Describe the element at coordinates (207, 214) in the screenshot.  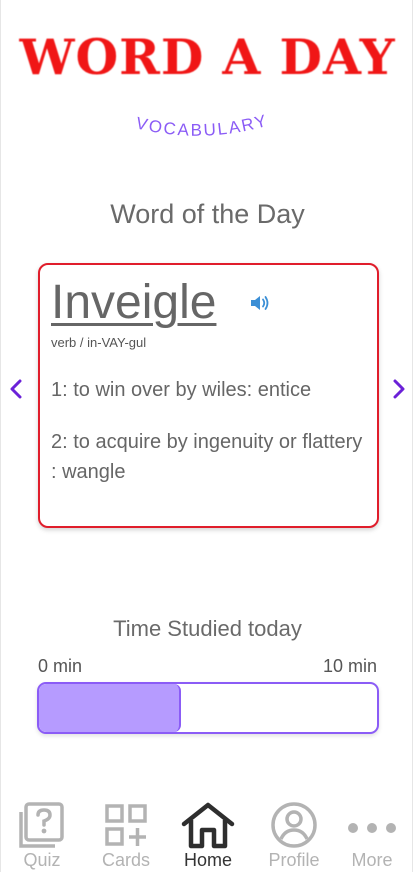
I see `word-of-day-heading: Word of the Day` at that location.